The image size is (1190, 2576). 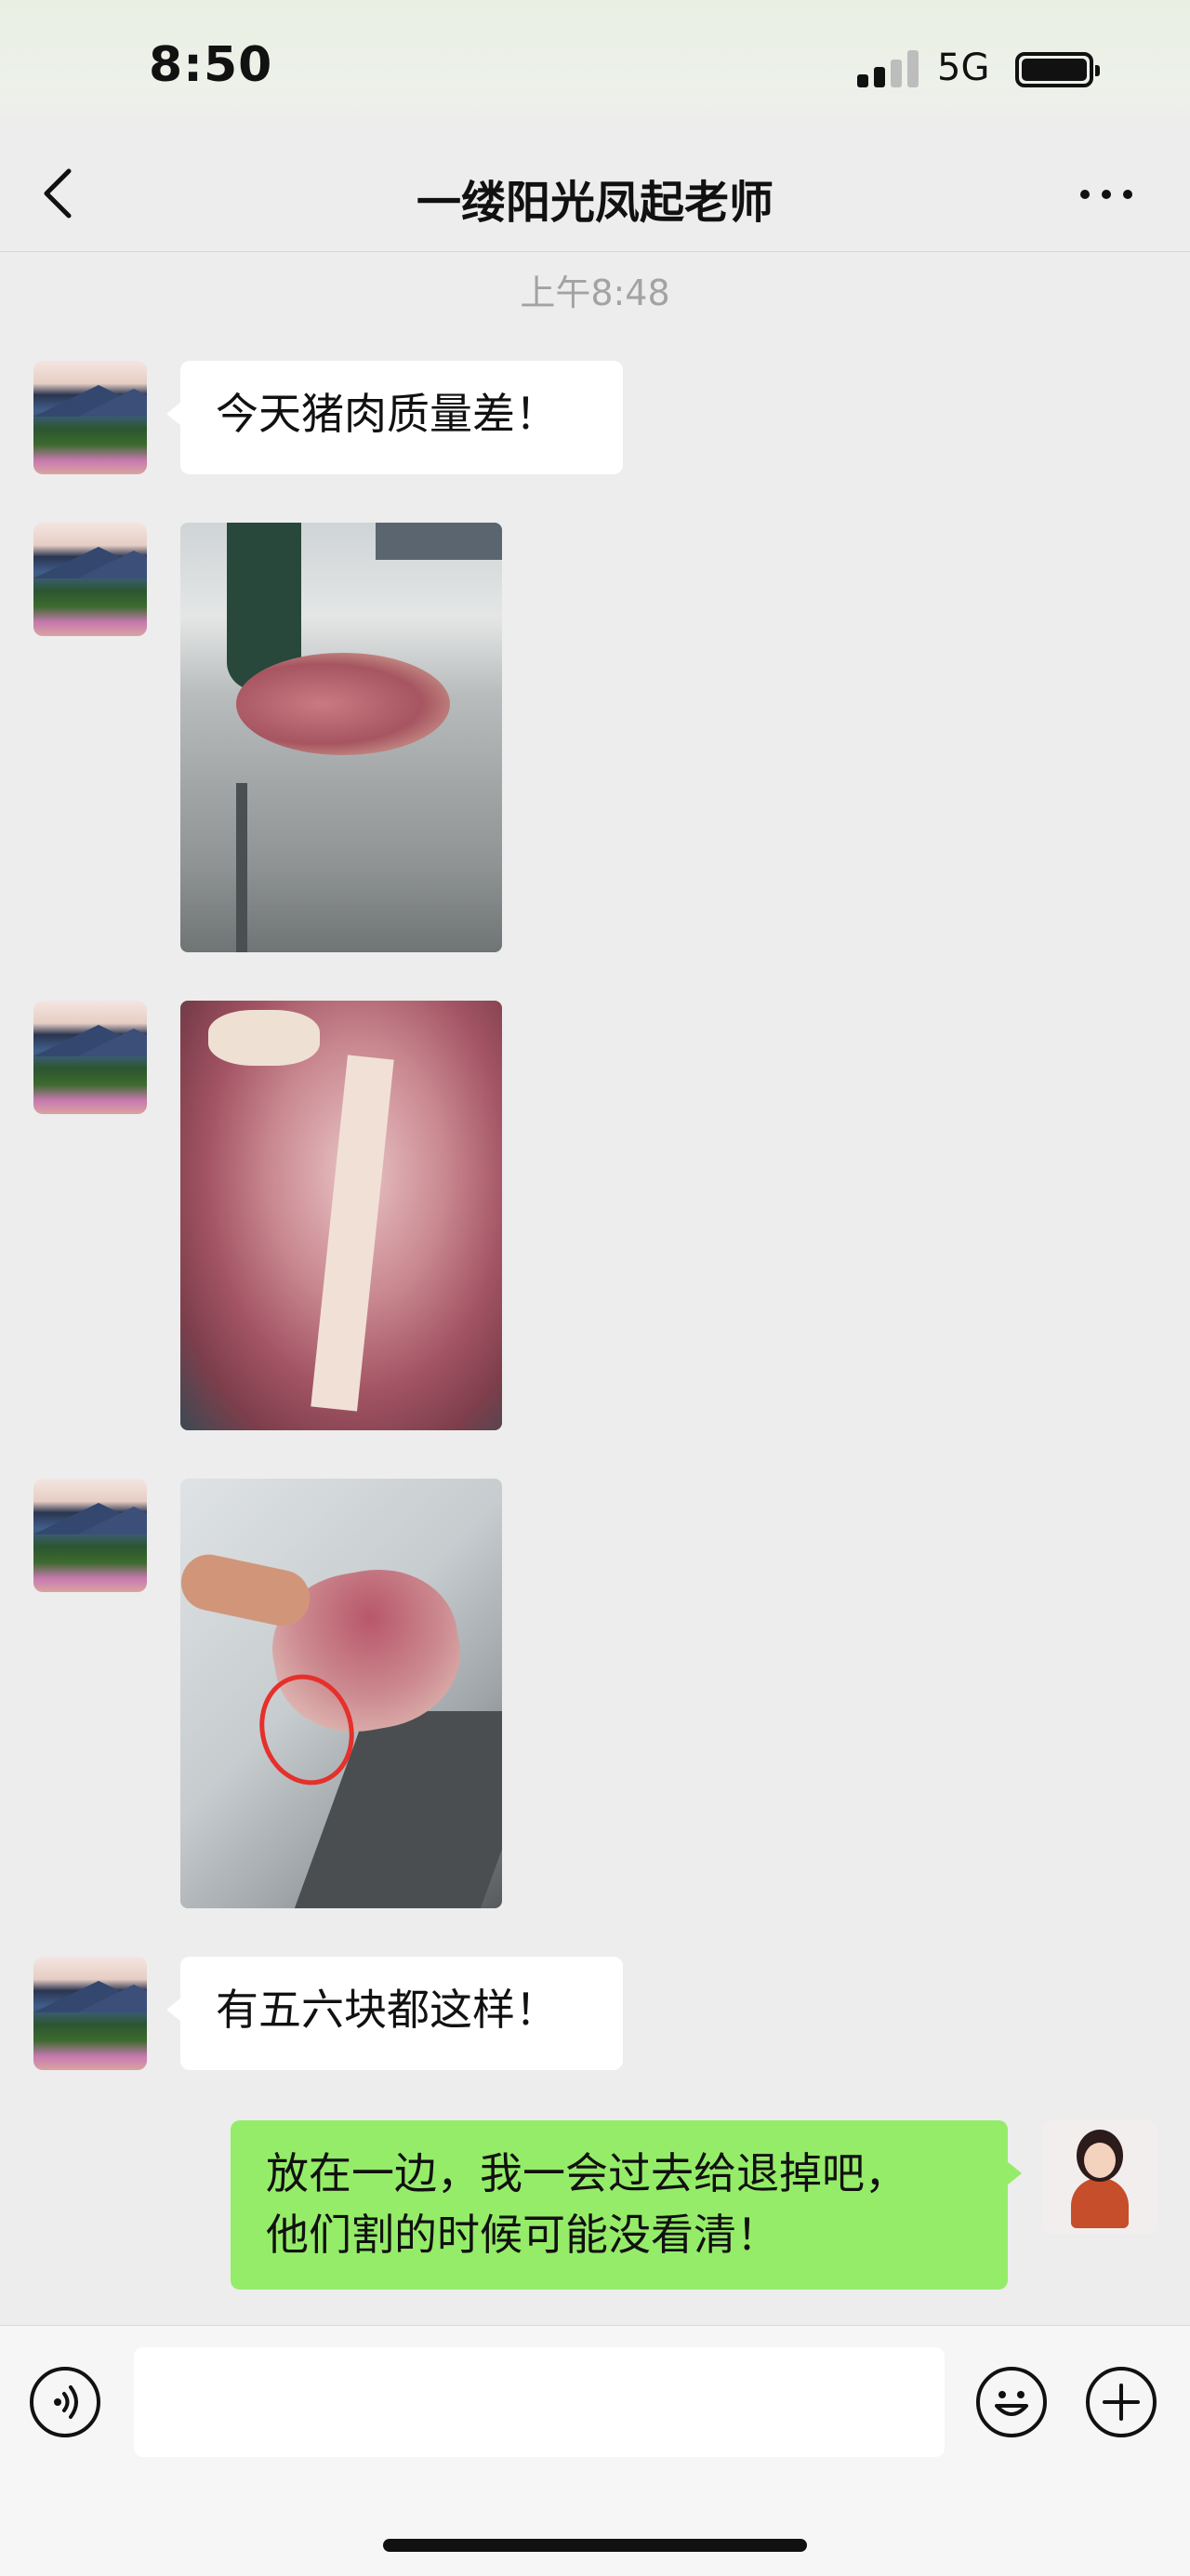 What do you see at coordinates (595, 2545) in the screenshot?
I see `home-indicator` at bounding box center [595, 2545].